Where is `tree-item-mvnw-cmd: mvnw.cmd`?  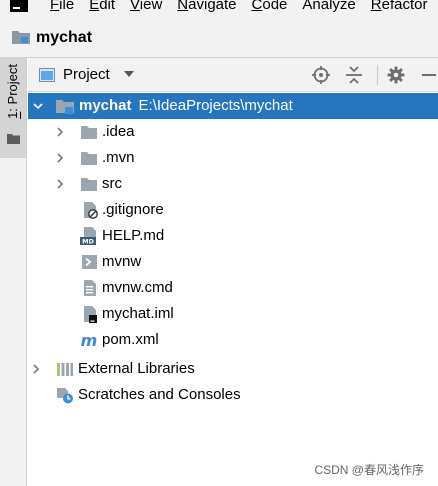 tree-item-mvnw-cmd: mvnw.cmd is located at coordinates (233, 288).